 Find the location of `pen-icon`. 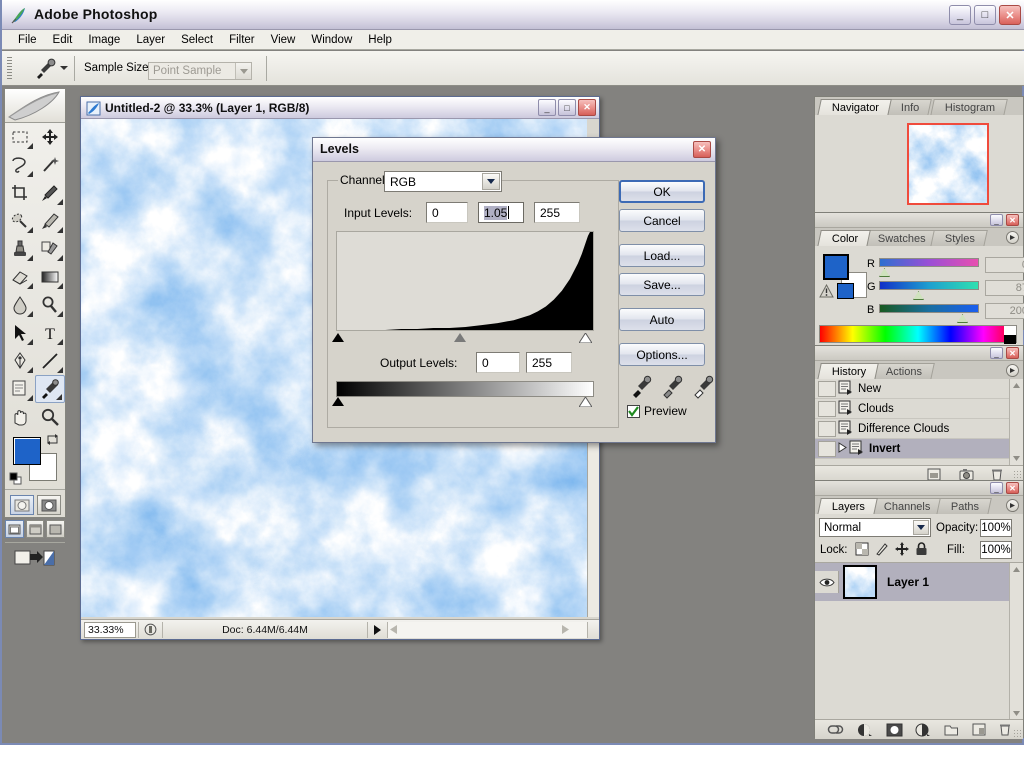

pen-icon is located at coordinates (20, 361).